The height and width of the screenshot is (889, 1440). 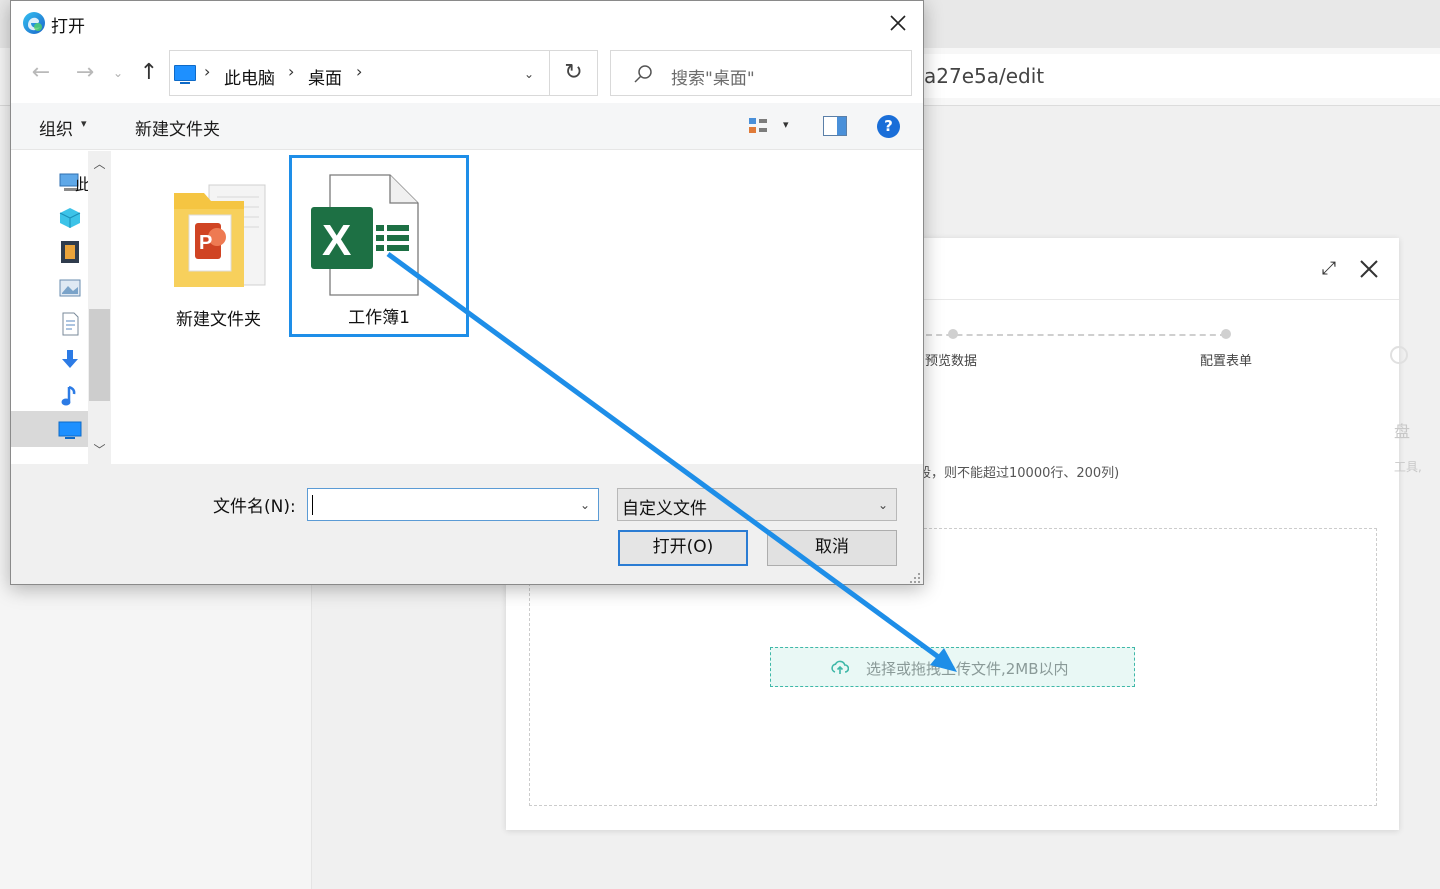 What do you see at coordinates (1019, 473) in the screenshot?
I see `limit-hint: 段，则不能超过10000行、200列)` at bounding box center [1019, 473].